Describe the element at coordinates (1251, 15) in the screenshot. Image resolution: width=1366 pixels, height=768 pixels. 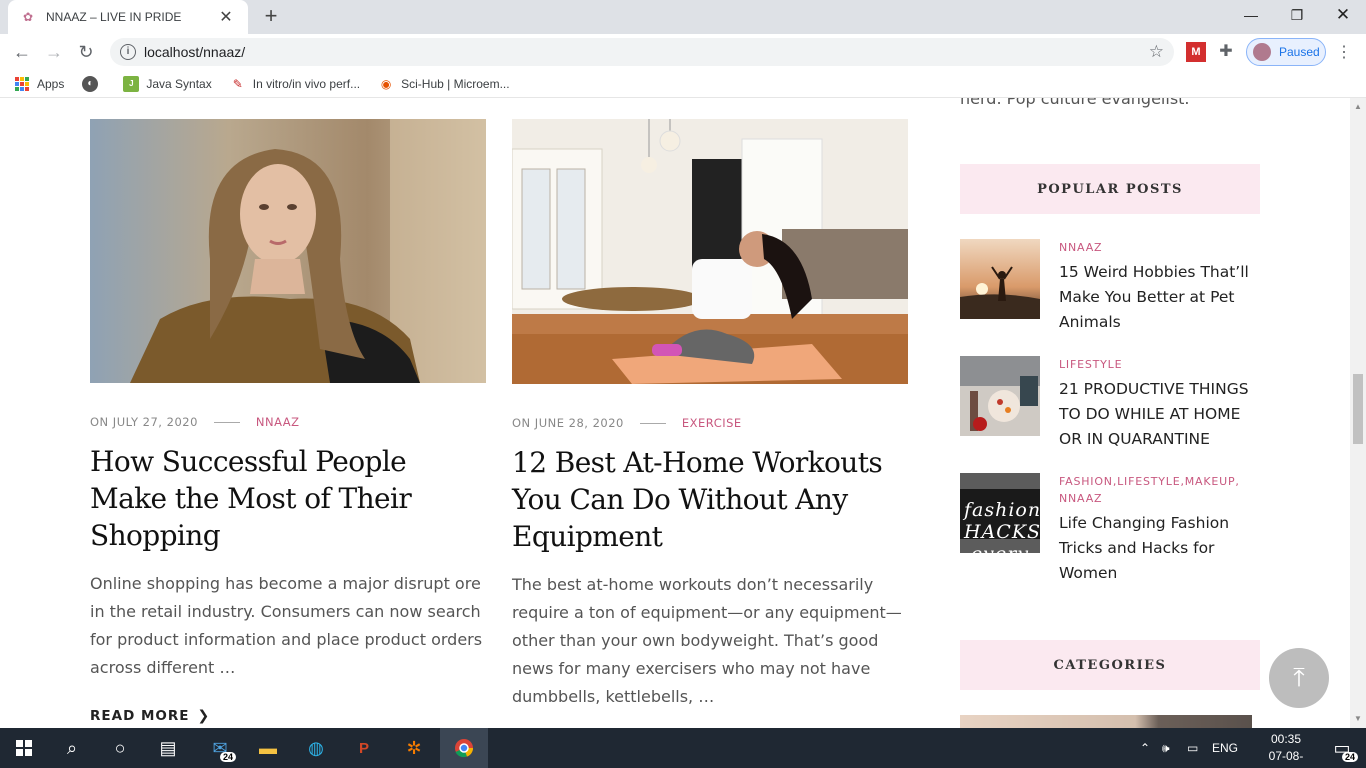
I see `minimize-window-button: —` at that location.